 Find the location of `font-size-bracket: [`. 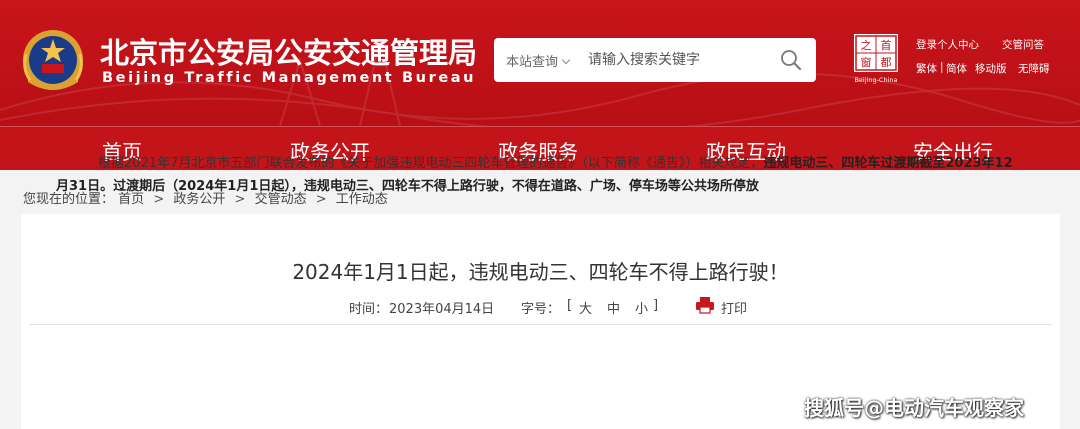

font-size-bracket: [ is located at coordinates (570, 305).